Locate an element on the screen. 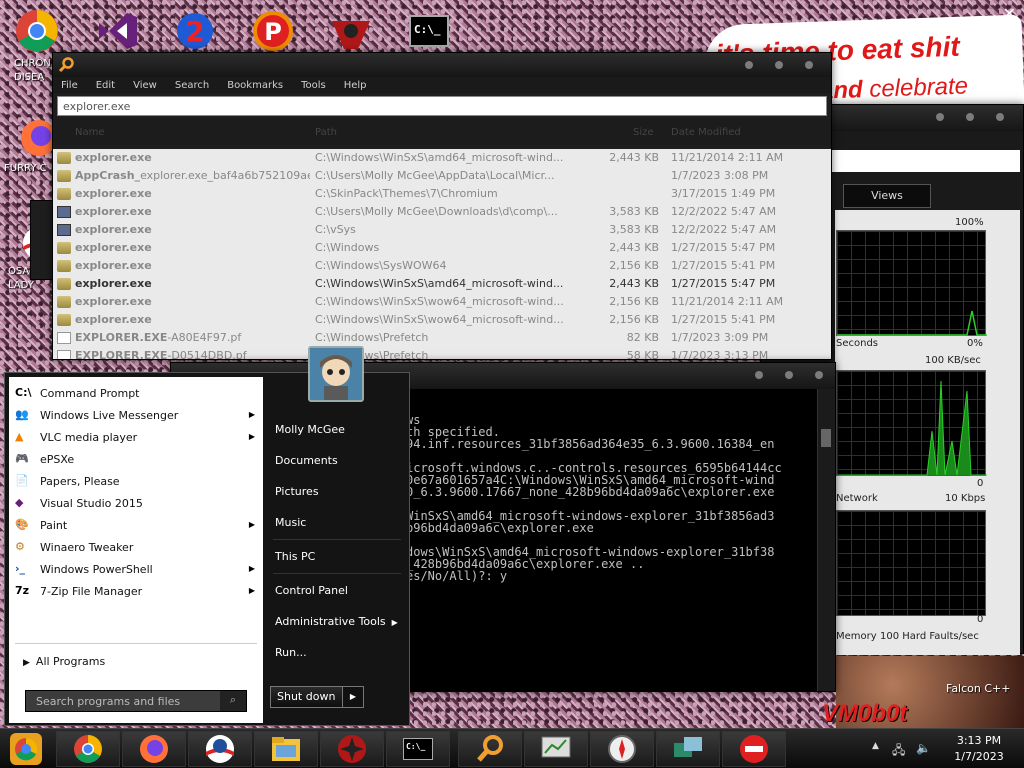  column-size: Size is located at coordinates (643, 132).